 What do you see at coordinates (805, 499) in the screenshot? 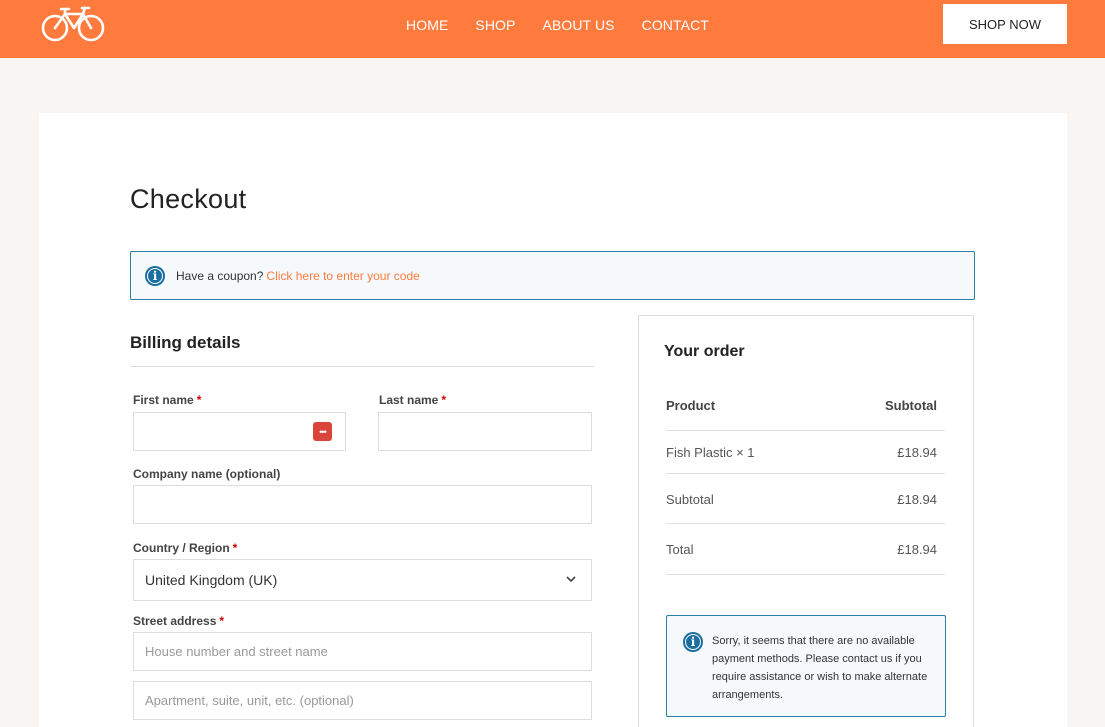
I see `subtotal-row: Subtotal £18.94` at bounding box center [805, 499].